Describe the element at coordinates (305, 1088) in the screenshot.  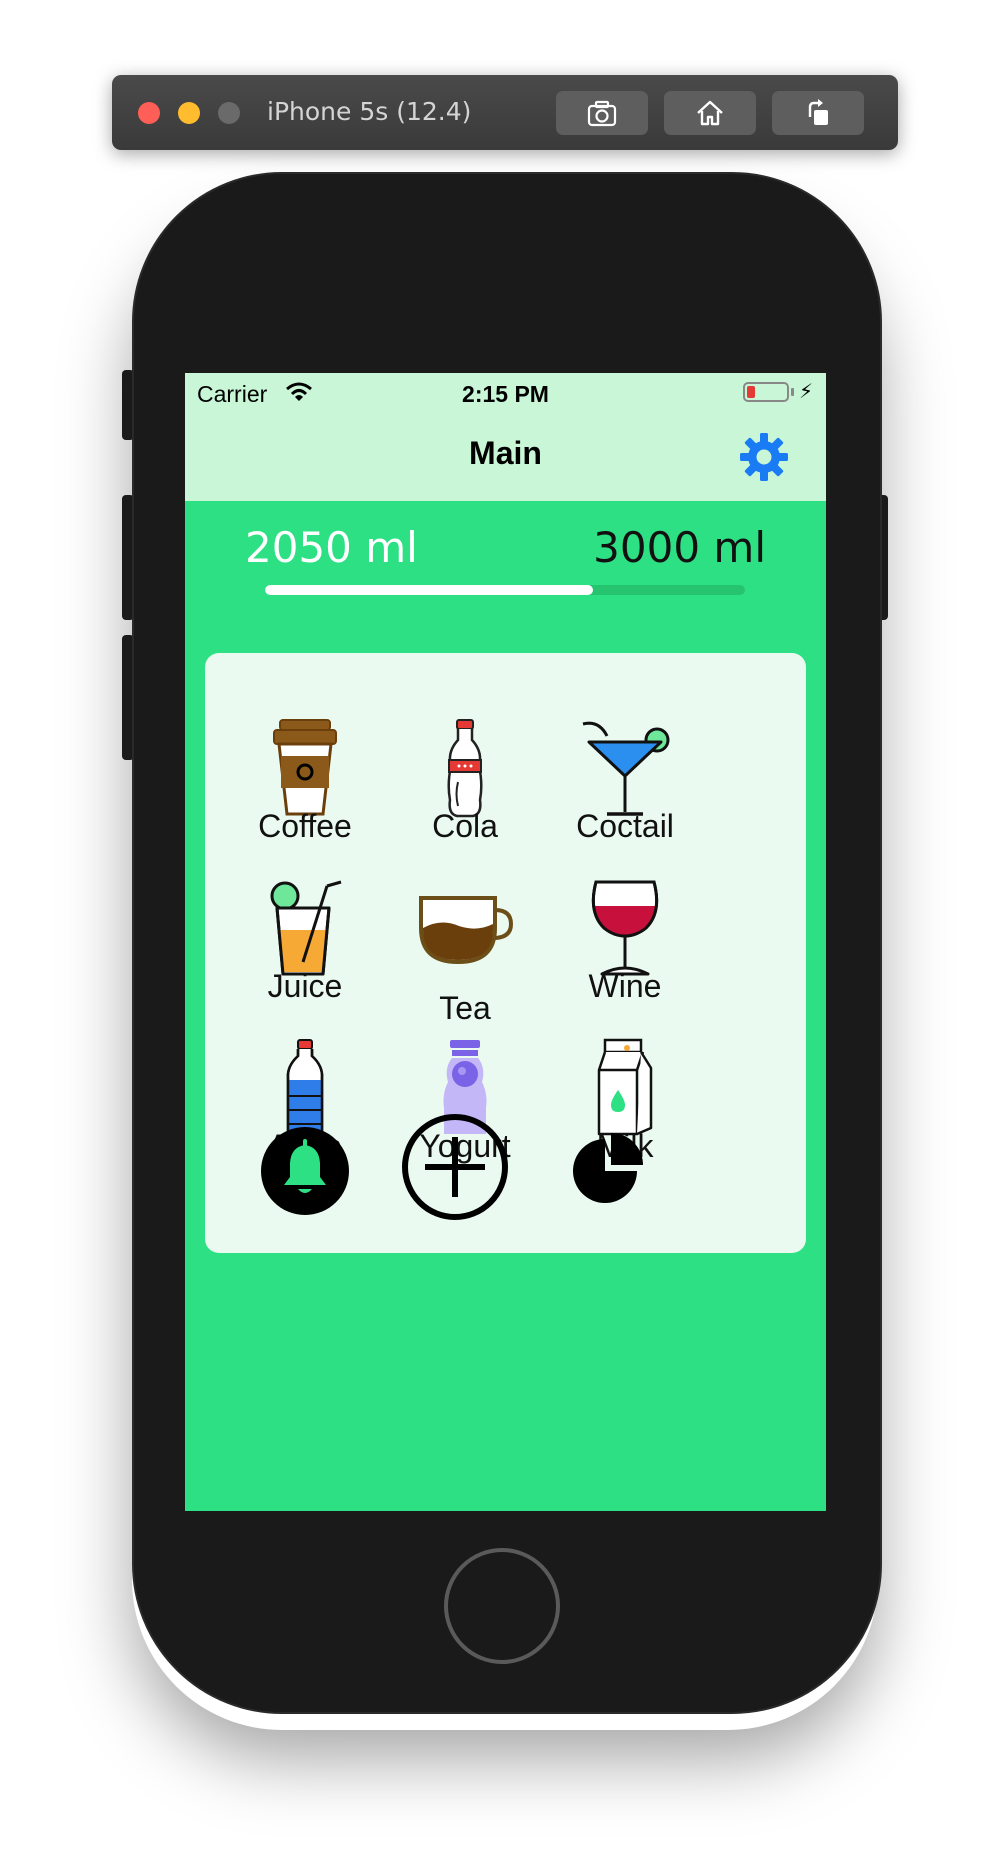
I see `water-bottle-icon` at that location.